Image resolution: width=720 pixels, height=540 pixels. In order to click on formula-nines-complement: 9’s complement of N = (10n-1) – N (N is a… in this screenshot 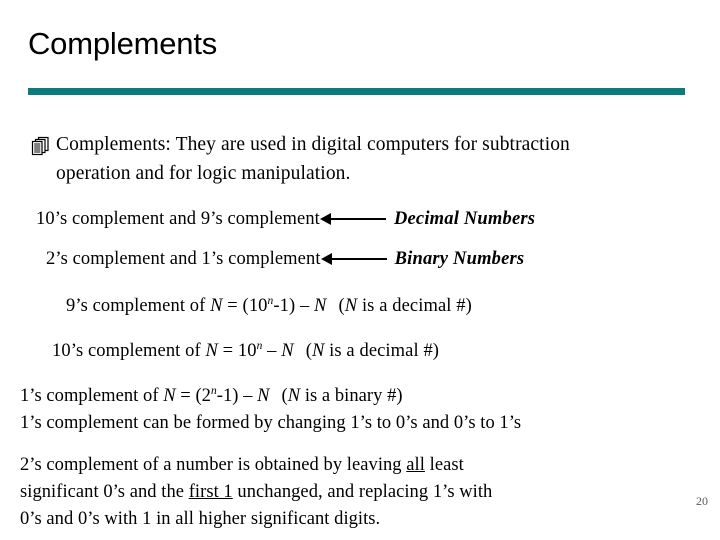, I will do `click(269, 306)`.